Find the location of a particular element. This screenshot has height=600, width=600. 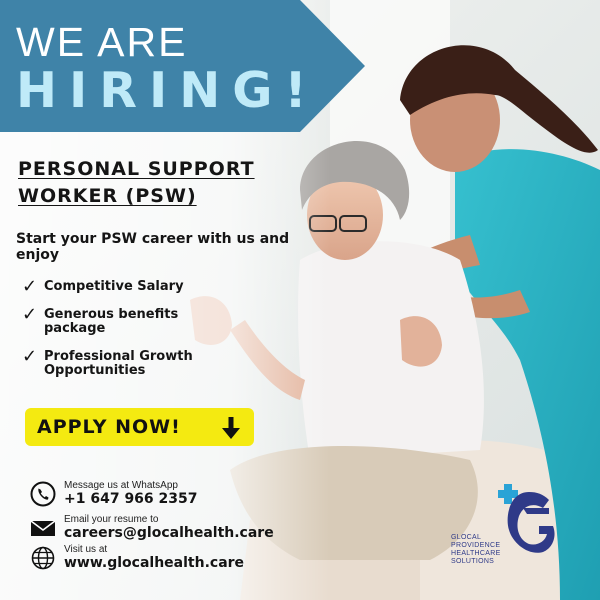

job-title: PERSONAL SUPPORT WORKER (PSW) is located at coordinates (136, 182).